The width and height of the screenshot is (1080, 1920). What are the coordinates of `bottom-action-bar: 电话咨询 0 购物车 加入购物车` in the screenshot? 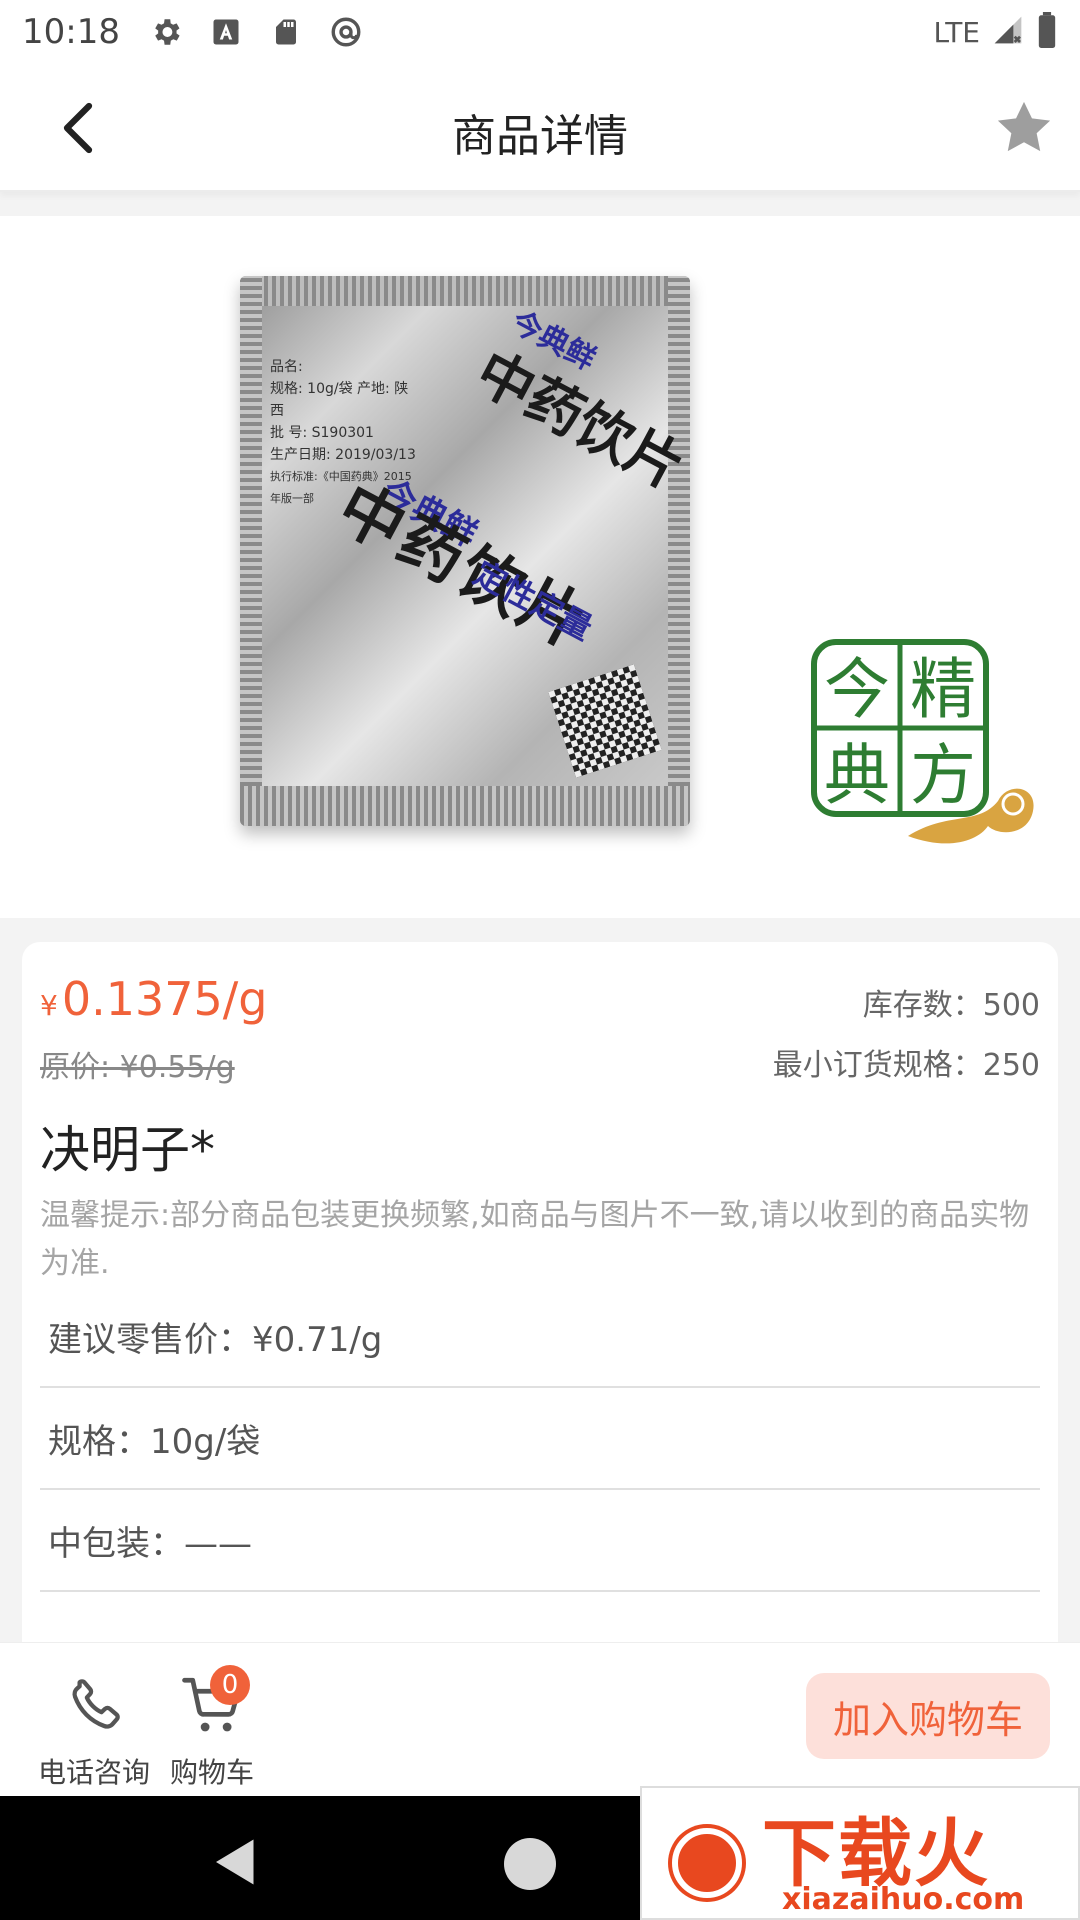 It's located at (540, 1719).